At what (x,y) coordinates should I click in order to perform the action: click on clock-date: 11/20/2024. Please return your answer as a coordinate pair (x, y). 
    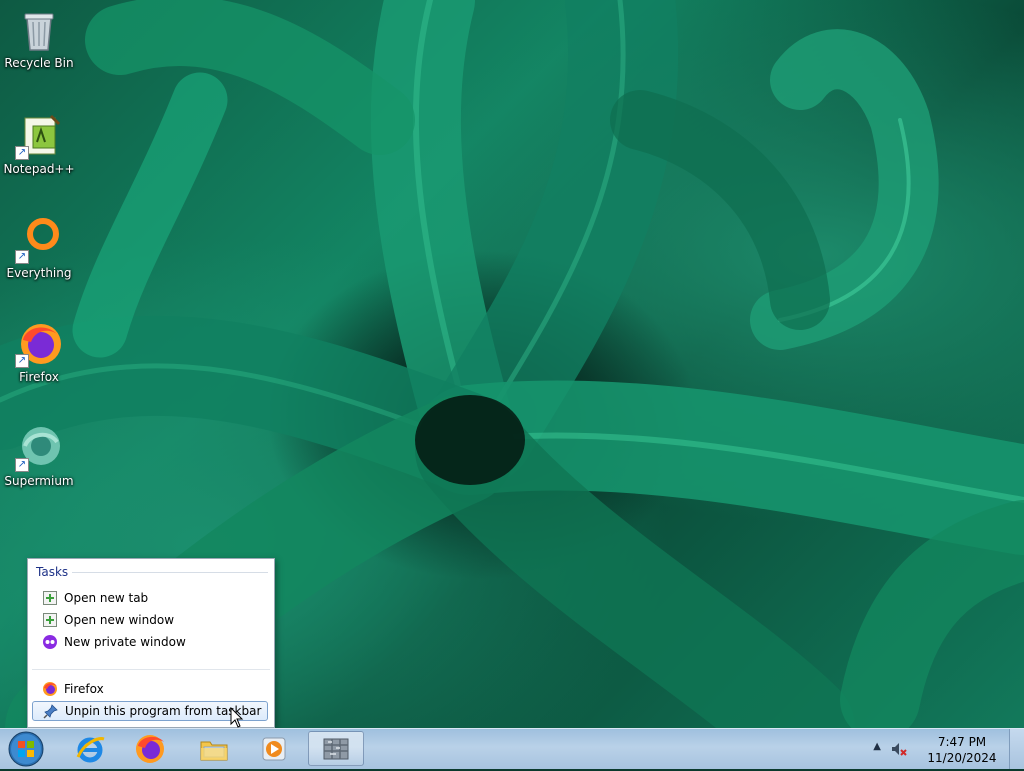
    Looking at the image, I should click on (962, 758).